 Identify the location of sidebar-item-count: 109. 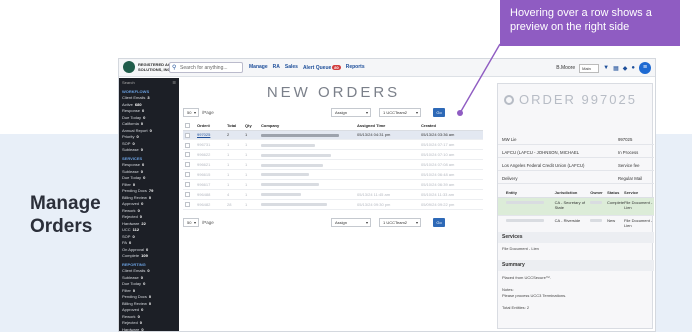
(144, 255).